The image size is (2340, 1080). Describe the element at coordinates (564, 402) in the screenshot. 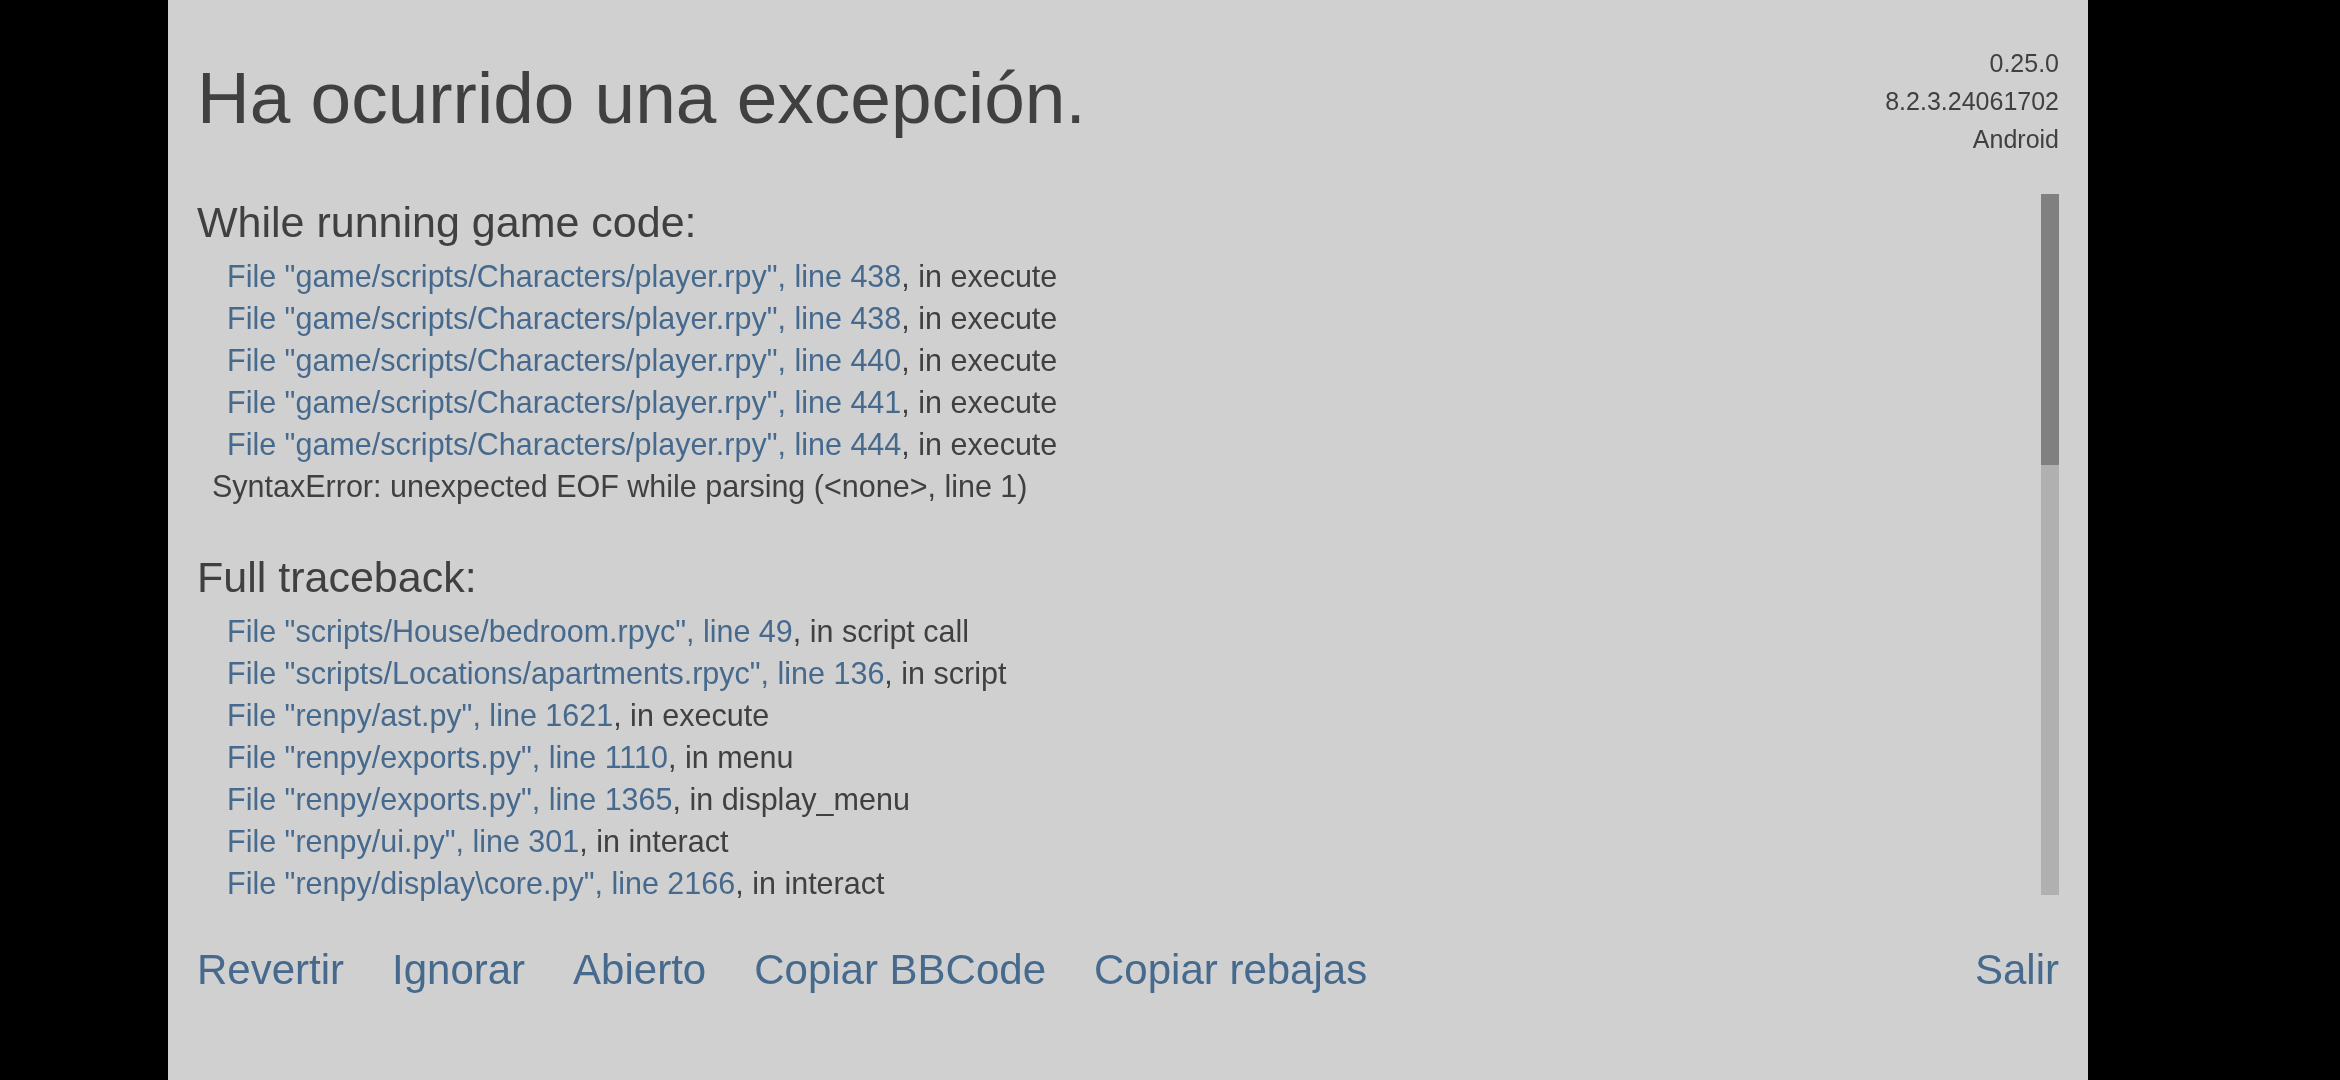

I see `file-link: File "game/scripts/Characters/player.rpy", line 441` at that location.